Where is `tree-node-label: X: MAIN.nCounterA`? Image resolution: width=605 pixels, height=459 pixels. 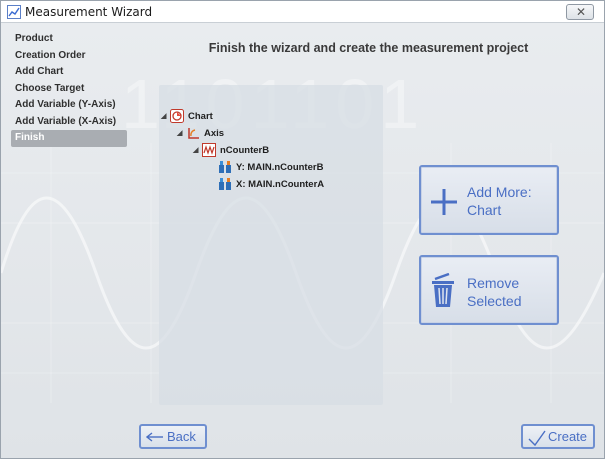
tree-node-label: X: MAIN.nCounterA is located at coordinates (280, 184).